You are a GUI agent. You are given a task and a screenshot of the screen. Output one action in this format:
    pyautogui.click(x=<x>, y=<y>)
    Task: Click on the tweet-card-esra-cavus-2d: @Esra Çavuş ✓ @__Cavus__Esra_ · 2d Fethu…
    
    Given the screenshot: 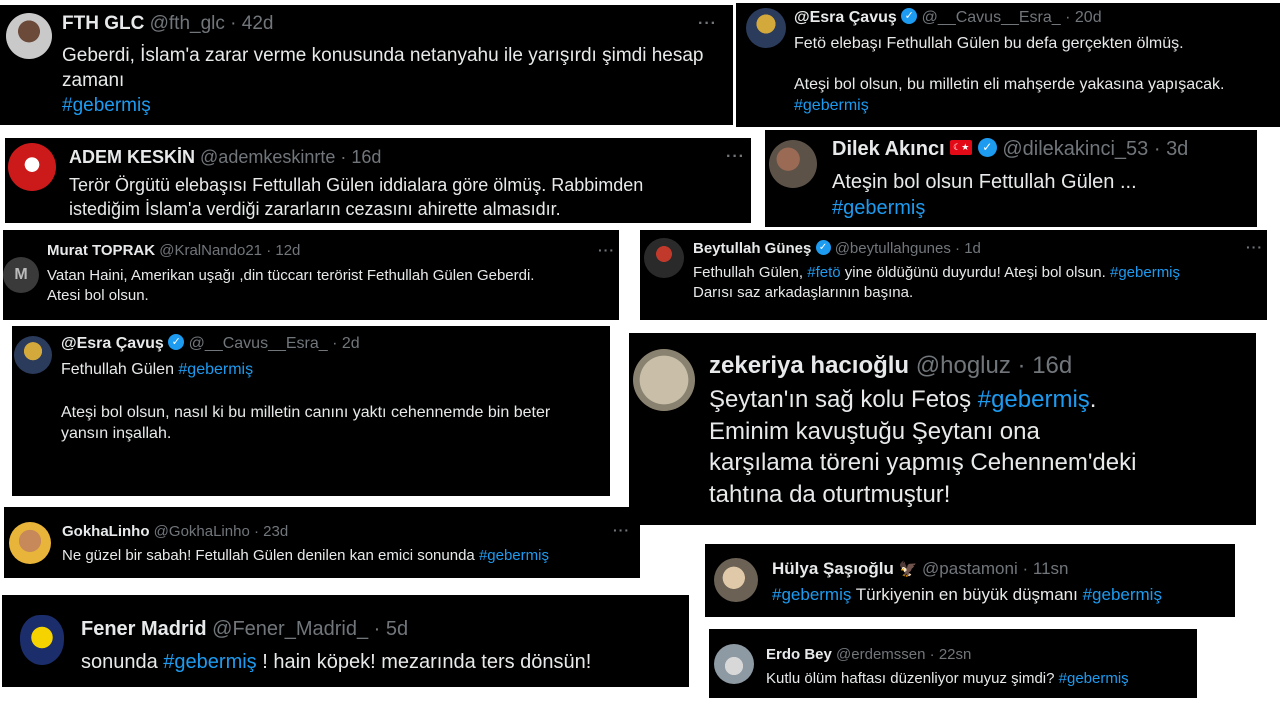 What is the action you would take?
    pyautogui.click(x=311, y=411)
    